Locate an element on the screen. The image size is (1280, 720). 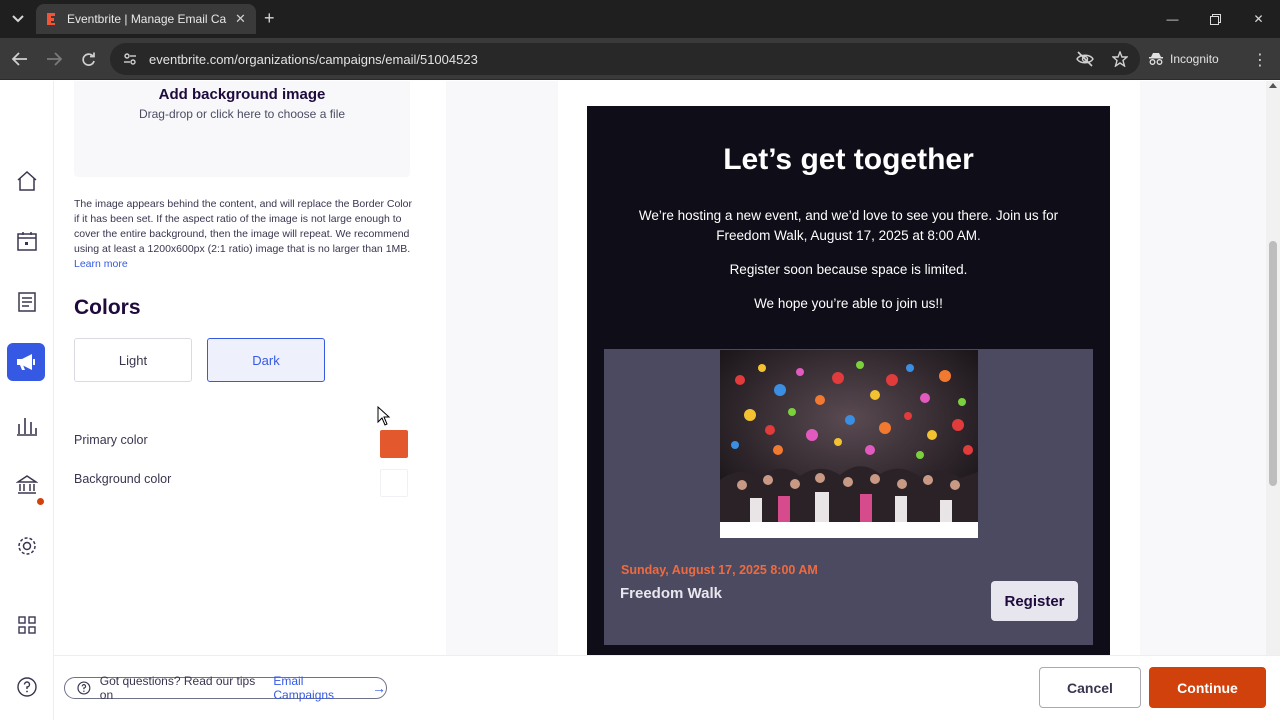
email-heading: Let’s get together is located at coordinates (848, 159).